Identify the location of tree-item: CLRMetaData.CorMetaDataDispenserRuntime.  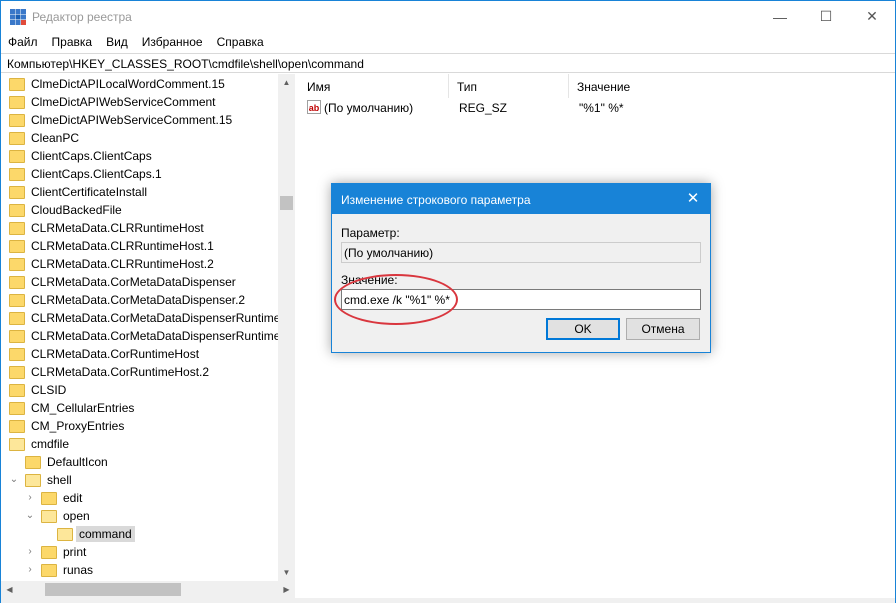
(144, 318).